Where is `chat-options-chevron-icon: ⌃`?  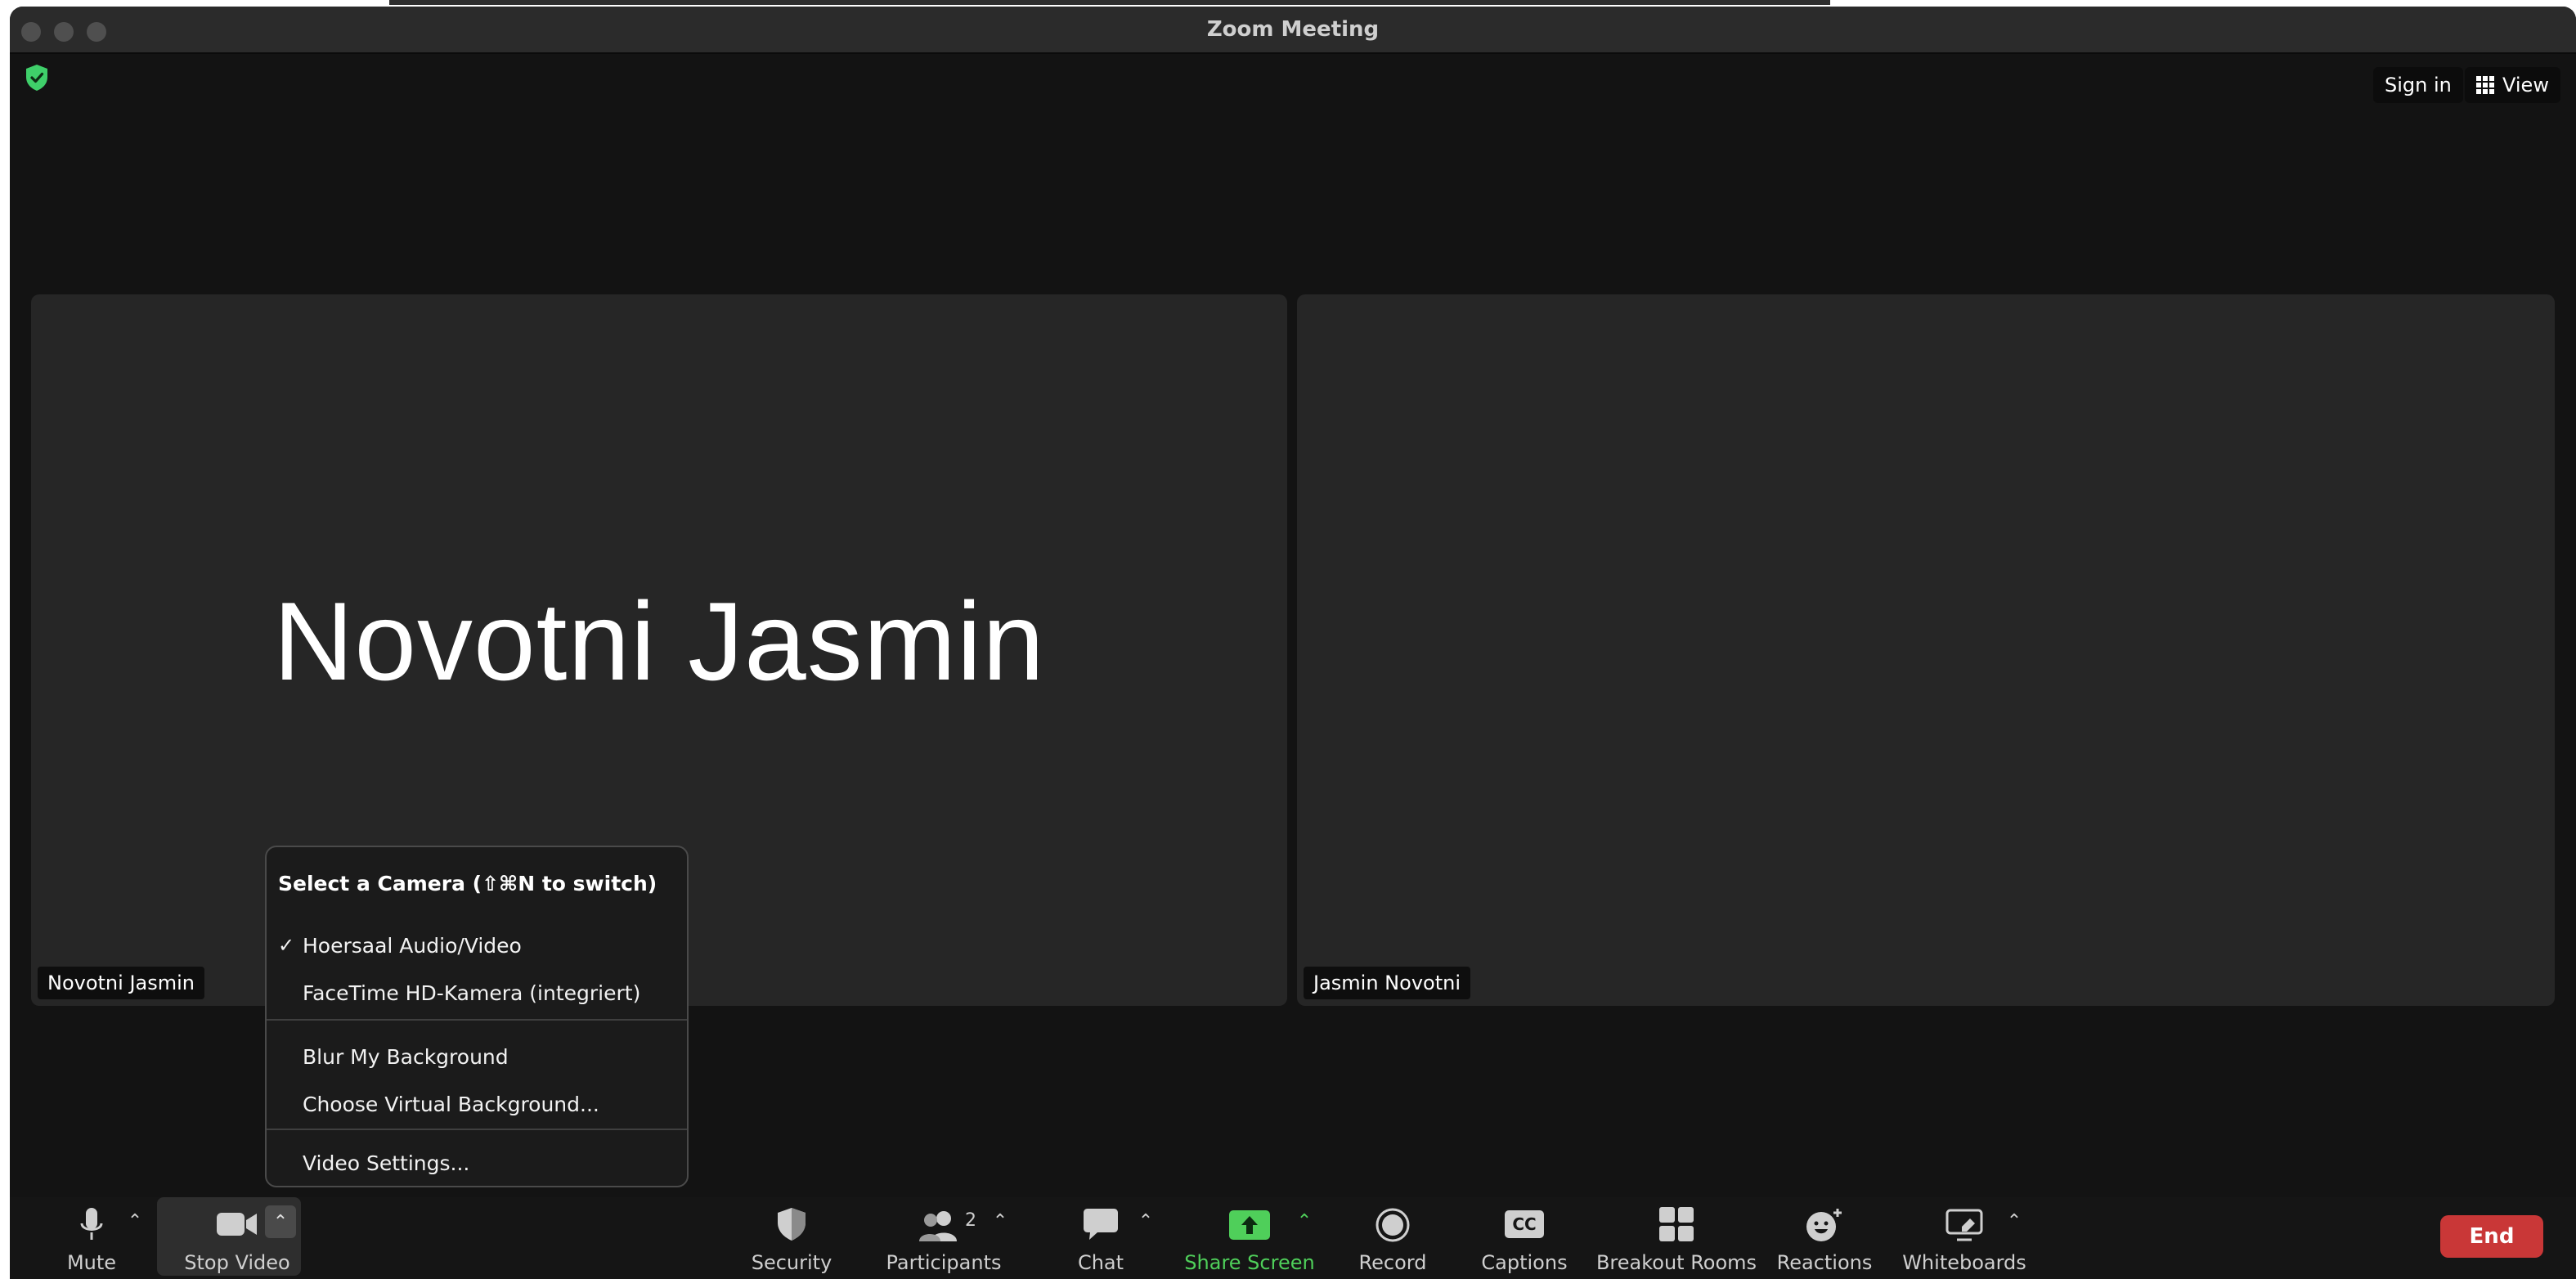 chat-options-chevron-icon: ⌃ is located at coordinates (1146, 1221).